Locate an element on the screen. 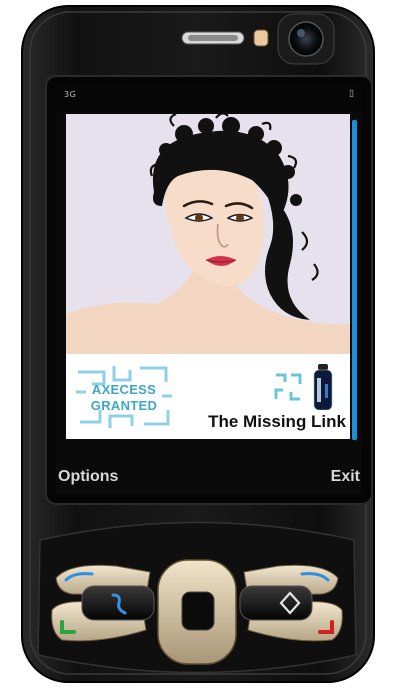 This screenshot has width=394, height=691. multimedia-key is located at coordinates (276, 603).